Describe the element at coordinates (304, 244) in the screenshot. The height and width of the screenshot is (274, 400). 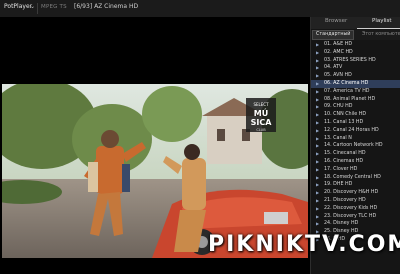
I see `site-watermark: PIKNIKTV.COM` at that location.